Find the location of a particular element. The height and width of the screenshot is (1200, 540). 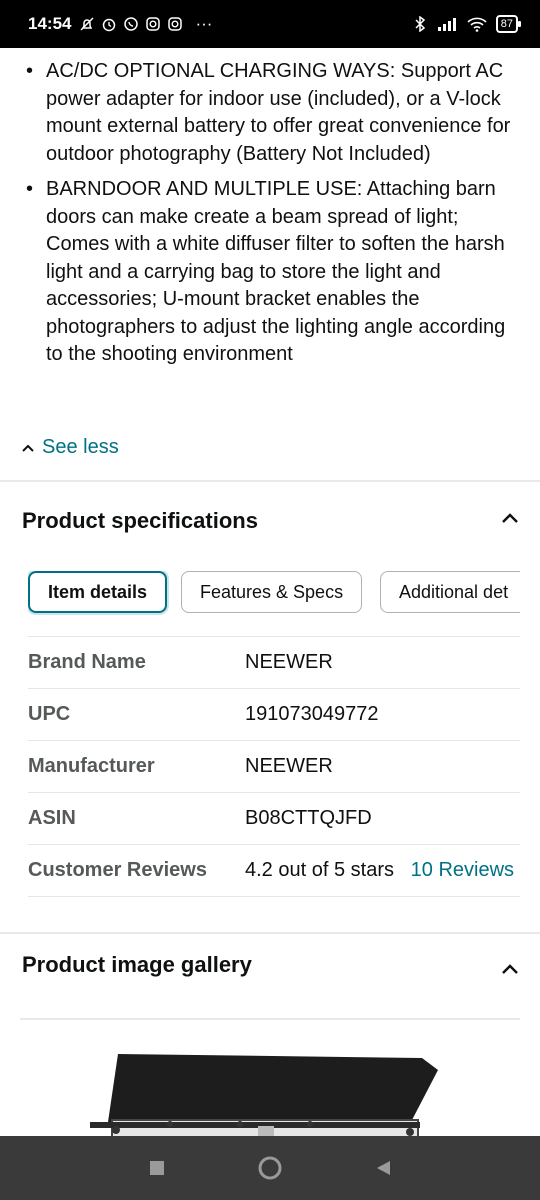

status-bar: 14:54 ··· 87 is located at coordinates (270, 24).